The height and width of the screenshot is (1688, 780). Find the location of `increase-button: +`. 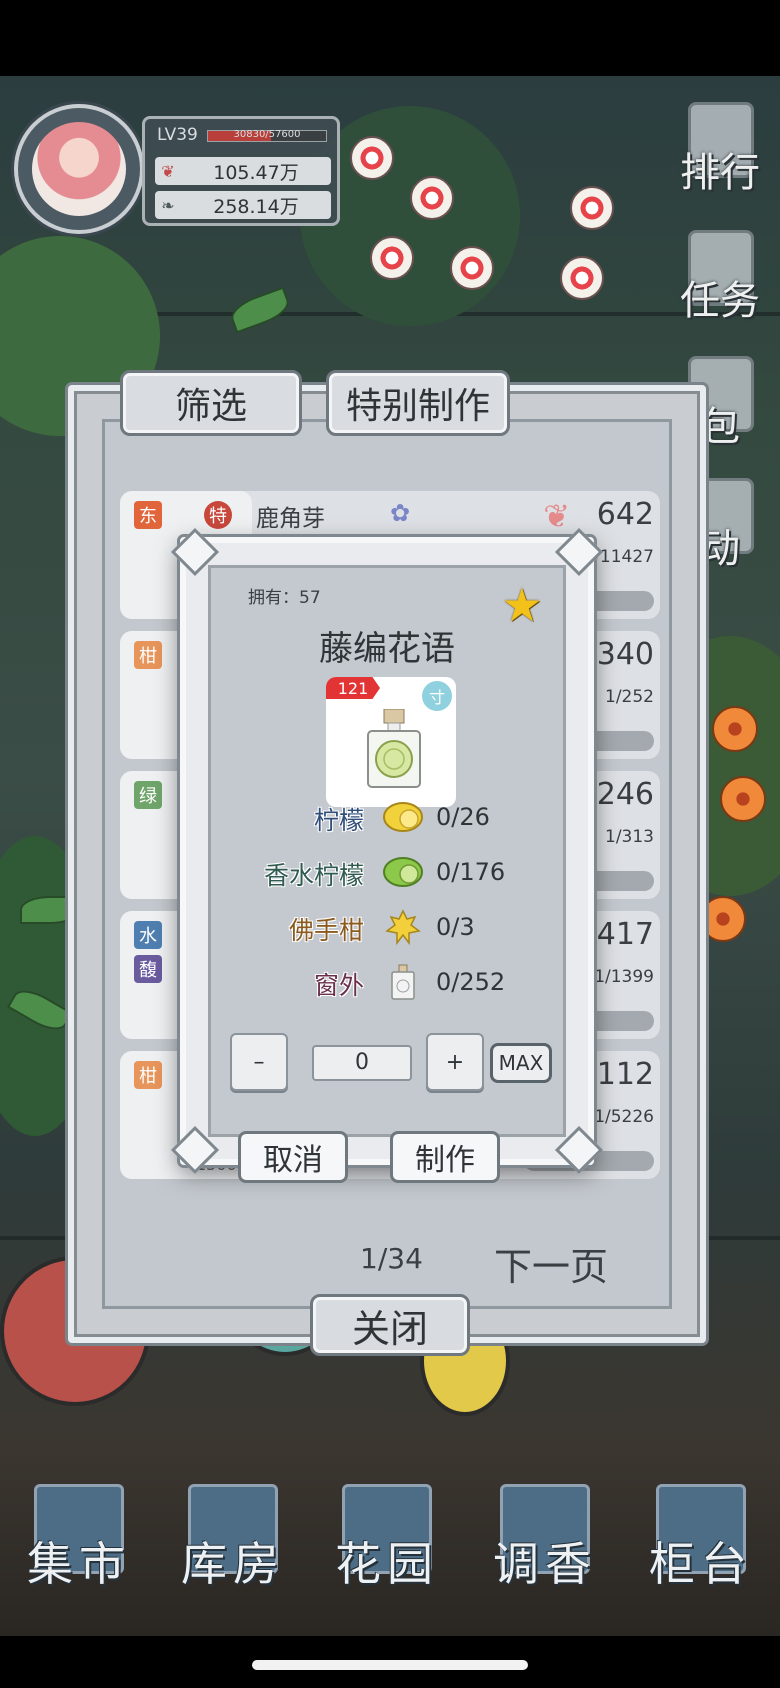

increase-button: + is located at coordinates (455, 1062).